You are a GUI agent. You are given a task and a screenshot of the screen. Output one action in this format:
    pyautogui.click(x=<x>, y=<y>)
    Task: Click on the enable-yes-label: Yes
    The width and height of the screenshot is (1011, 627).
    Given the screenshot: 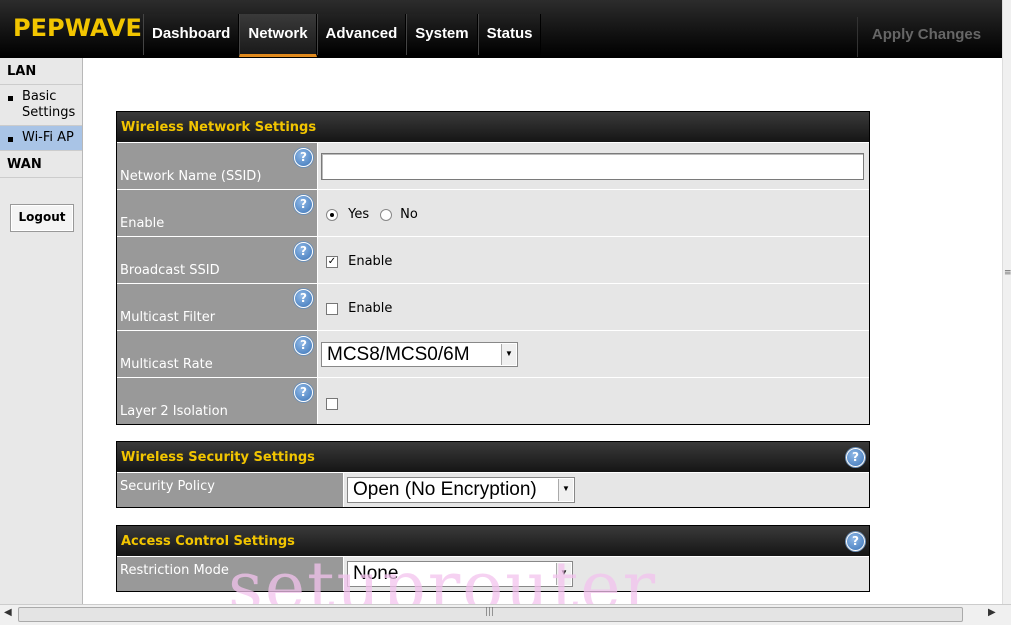 What is the action you would take?
    pyautogui.click(x=359, y=214)
    